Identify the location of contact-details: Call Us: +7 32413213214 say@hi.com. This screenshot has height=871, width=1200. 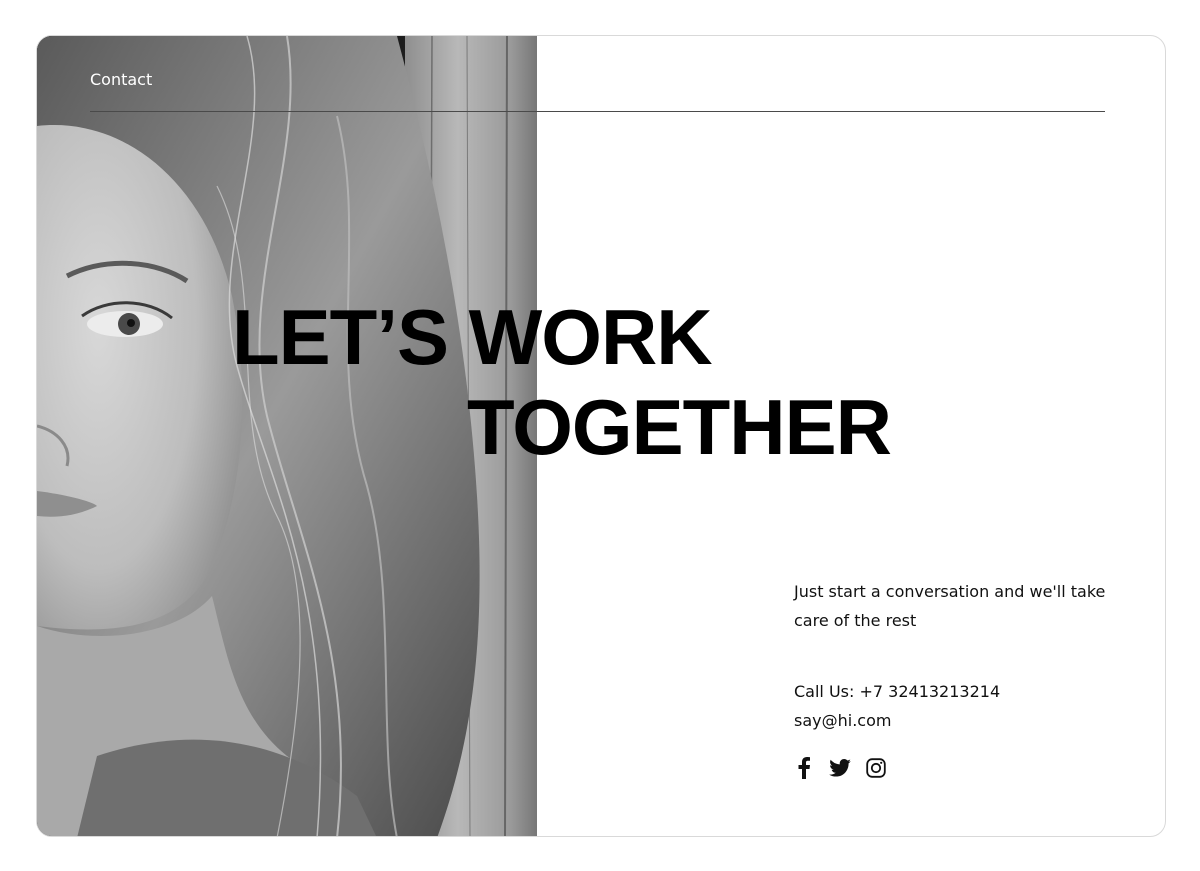
(897, 706).